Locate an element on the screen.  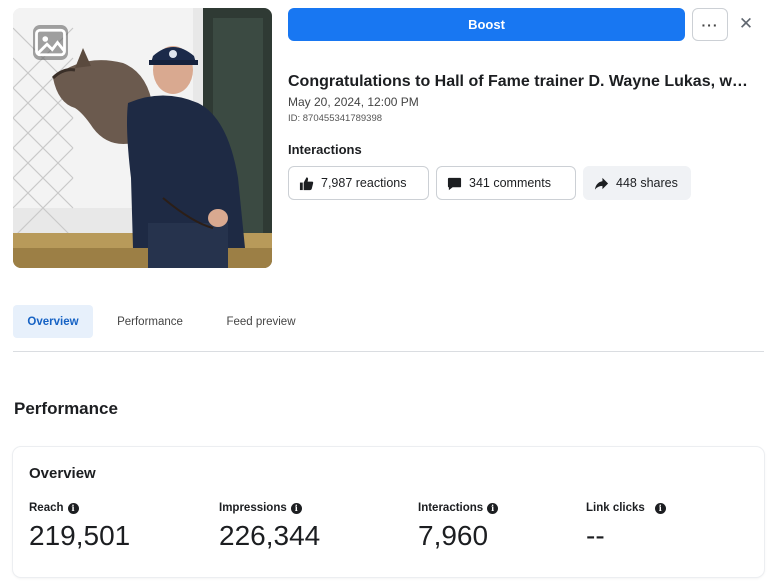
post-image is located at coordinates (142, 138).